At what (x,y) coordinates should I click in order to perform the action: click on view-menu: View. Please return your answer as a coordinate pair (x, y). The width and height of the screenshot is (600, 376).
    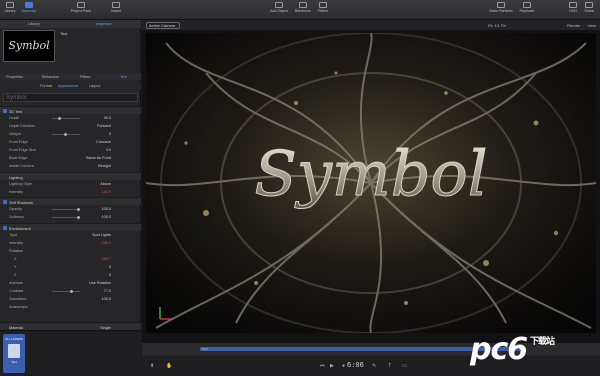
    Looking at the image, I should click on (591, 25).